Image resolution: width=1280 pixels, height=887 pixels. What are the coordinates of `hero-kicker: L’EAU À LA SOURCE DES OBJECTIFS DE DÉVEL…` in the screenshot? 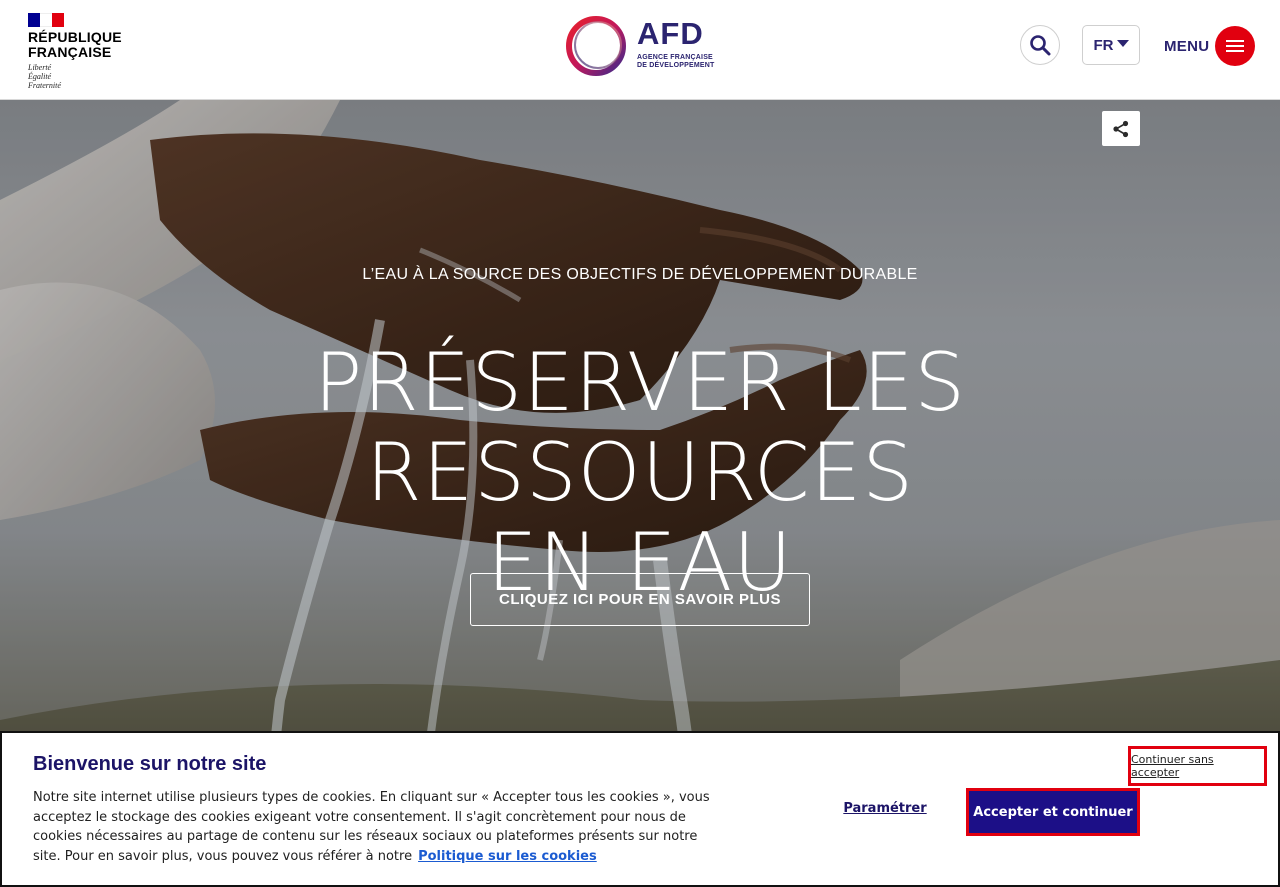 It's located at (640, 274).